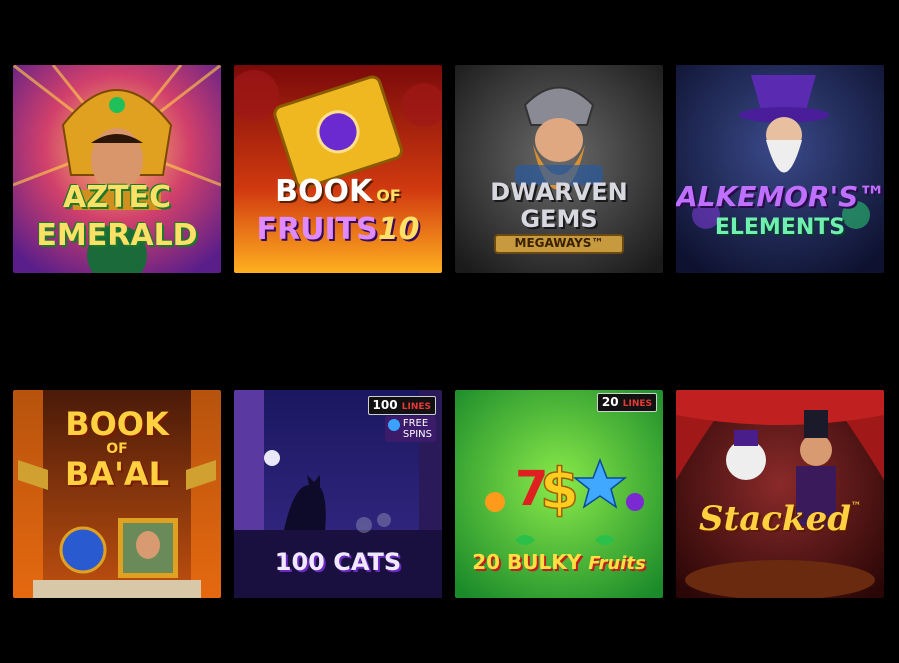  I want to click on title-tm: ™, so click(855, 506).